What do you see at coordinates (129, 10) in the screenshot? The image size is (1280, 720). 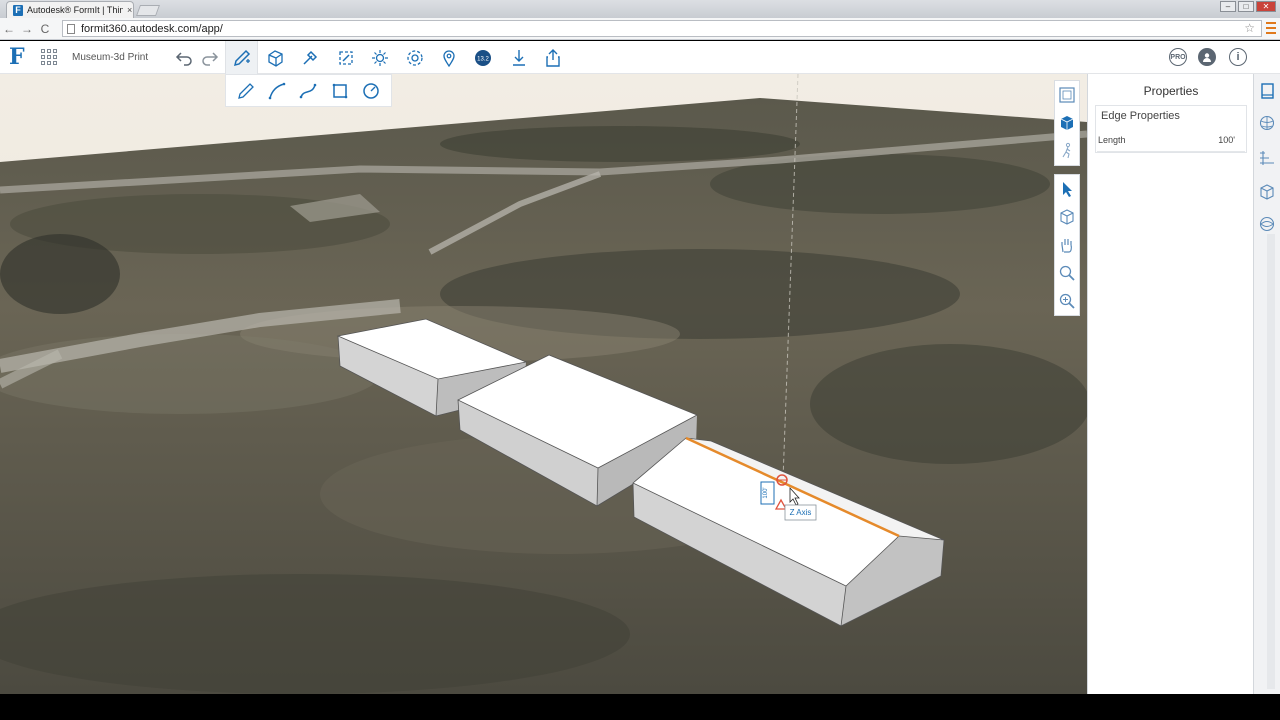 I see `tab-close-icon: ×` at bounding box center [129, 10].